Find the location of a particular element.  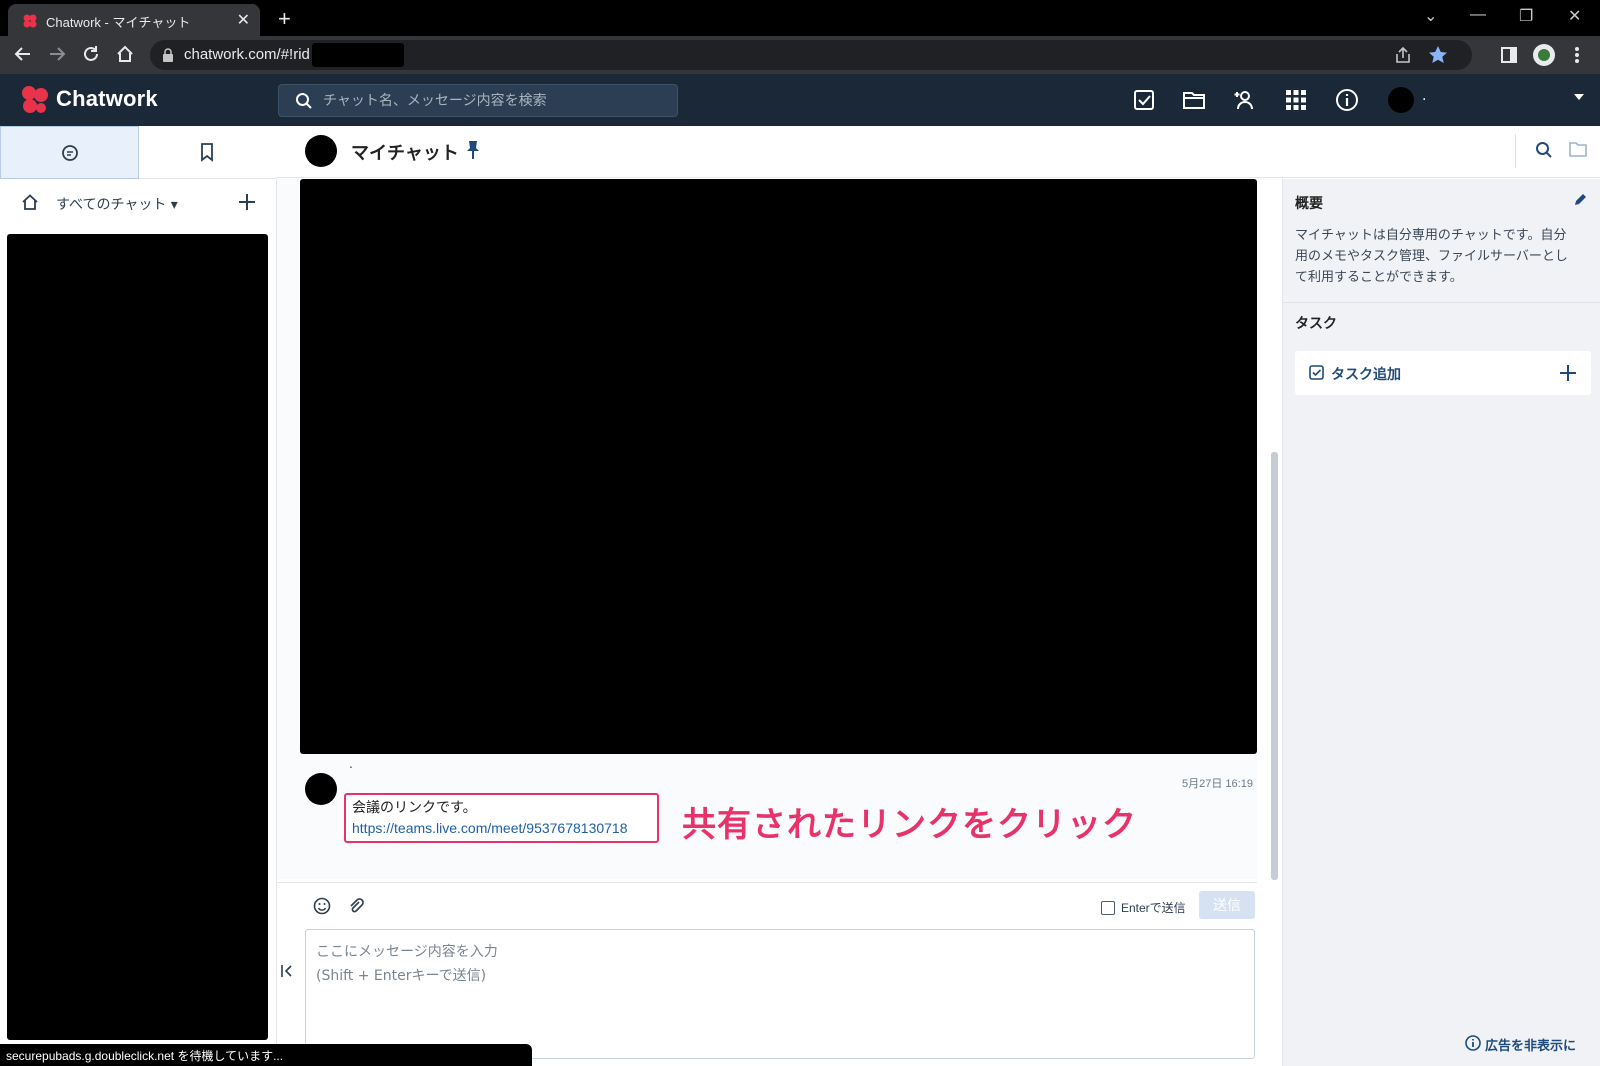

message-text: 会議のリンクです。 is located at coordinates (414, 808).